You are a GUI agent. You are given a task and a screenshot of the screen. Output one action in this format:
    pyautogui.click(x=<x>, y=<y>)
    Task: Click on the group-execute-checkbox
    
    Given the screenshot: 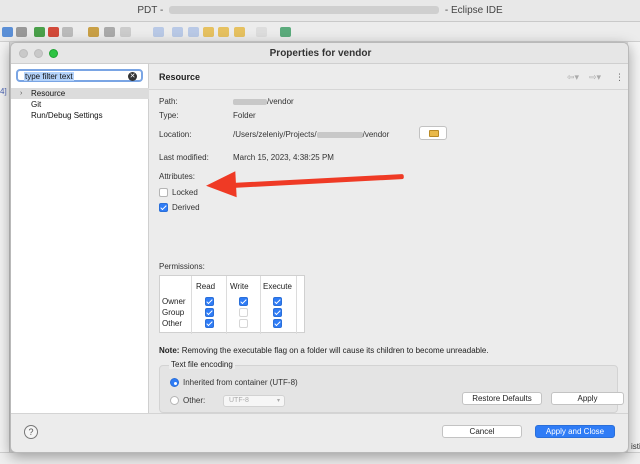 What is the action you would take?
    pyautogui.click(x=277, y=312)
    